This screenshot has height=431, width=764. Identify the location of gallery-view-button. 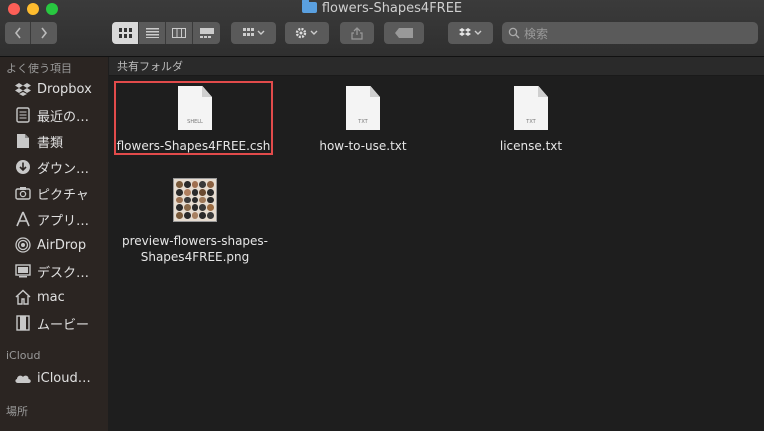
(206, 33).